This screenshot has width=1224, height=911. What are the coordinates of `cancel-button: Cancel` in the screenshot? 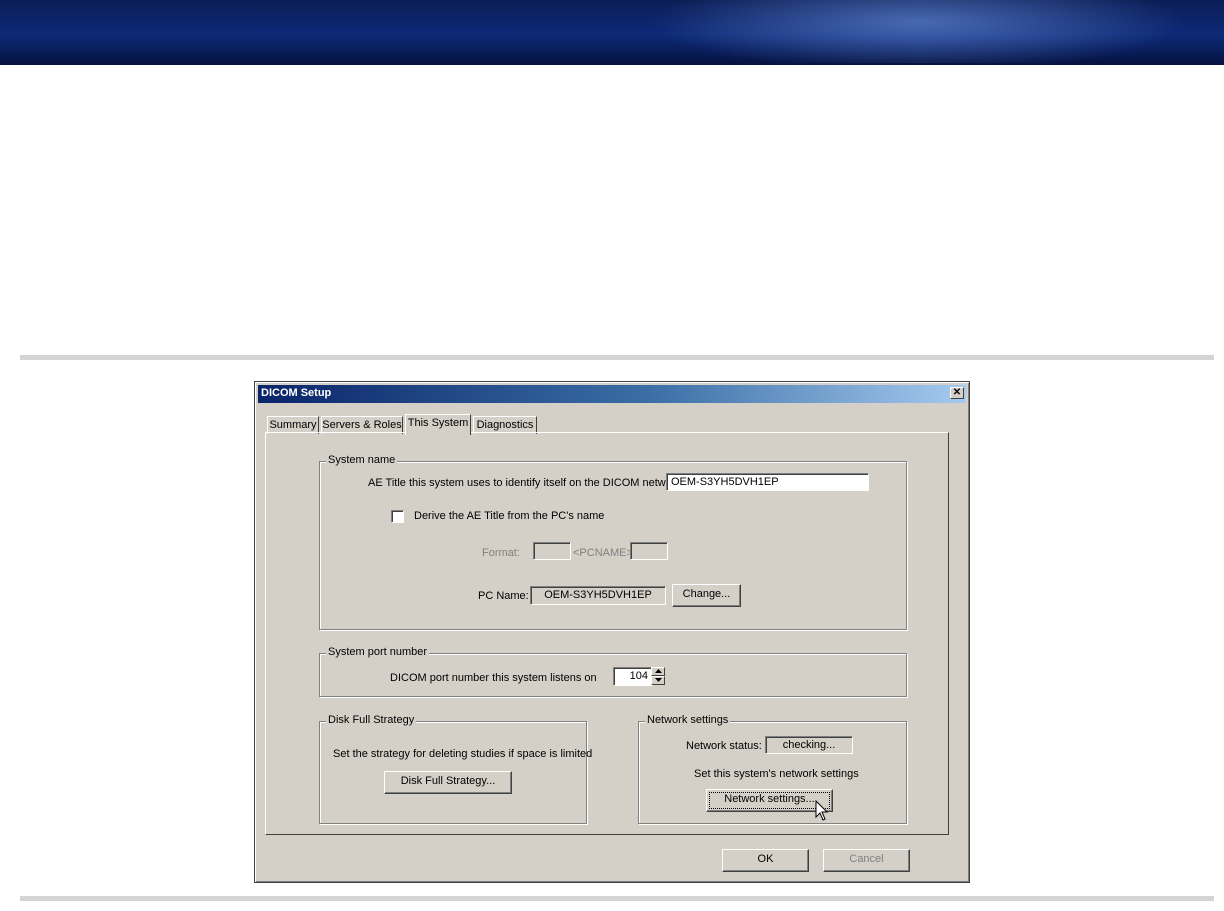 It's located at (866, 860).